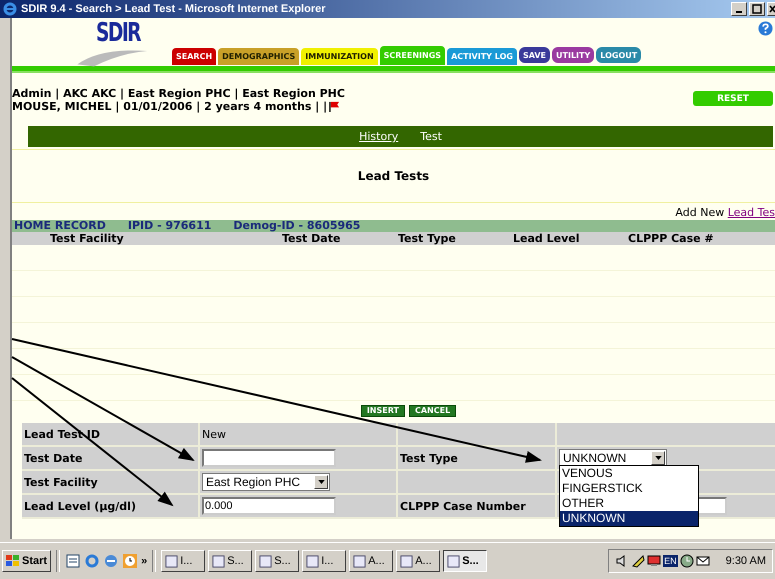  What do you see at coordinates (475, 506) in the screenshot?
I see `field-label: CLPPP Case Number` at bounding box center [475, 506].